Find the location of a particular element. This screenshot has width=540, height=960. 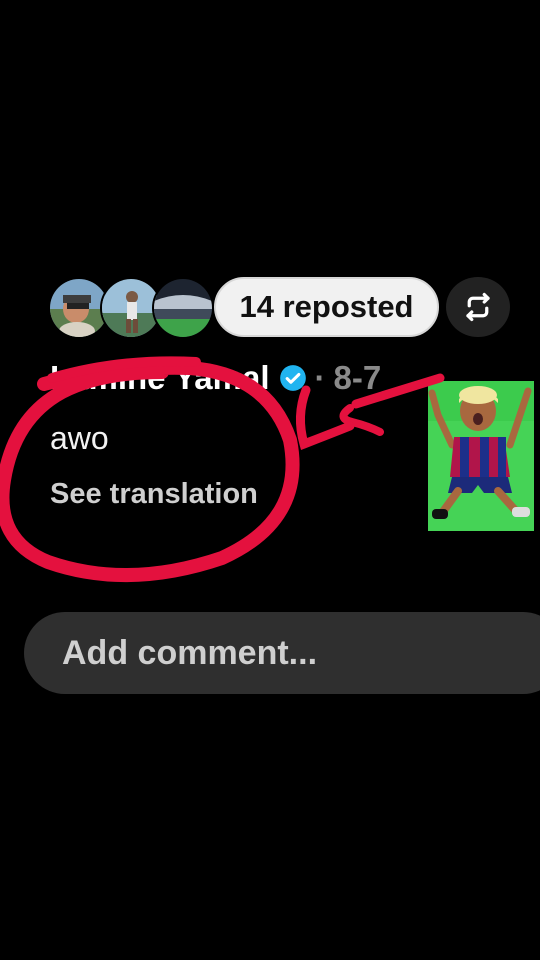

reposters-row: 14 reposted is located at coordinates (279, 308).